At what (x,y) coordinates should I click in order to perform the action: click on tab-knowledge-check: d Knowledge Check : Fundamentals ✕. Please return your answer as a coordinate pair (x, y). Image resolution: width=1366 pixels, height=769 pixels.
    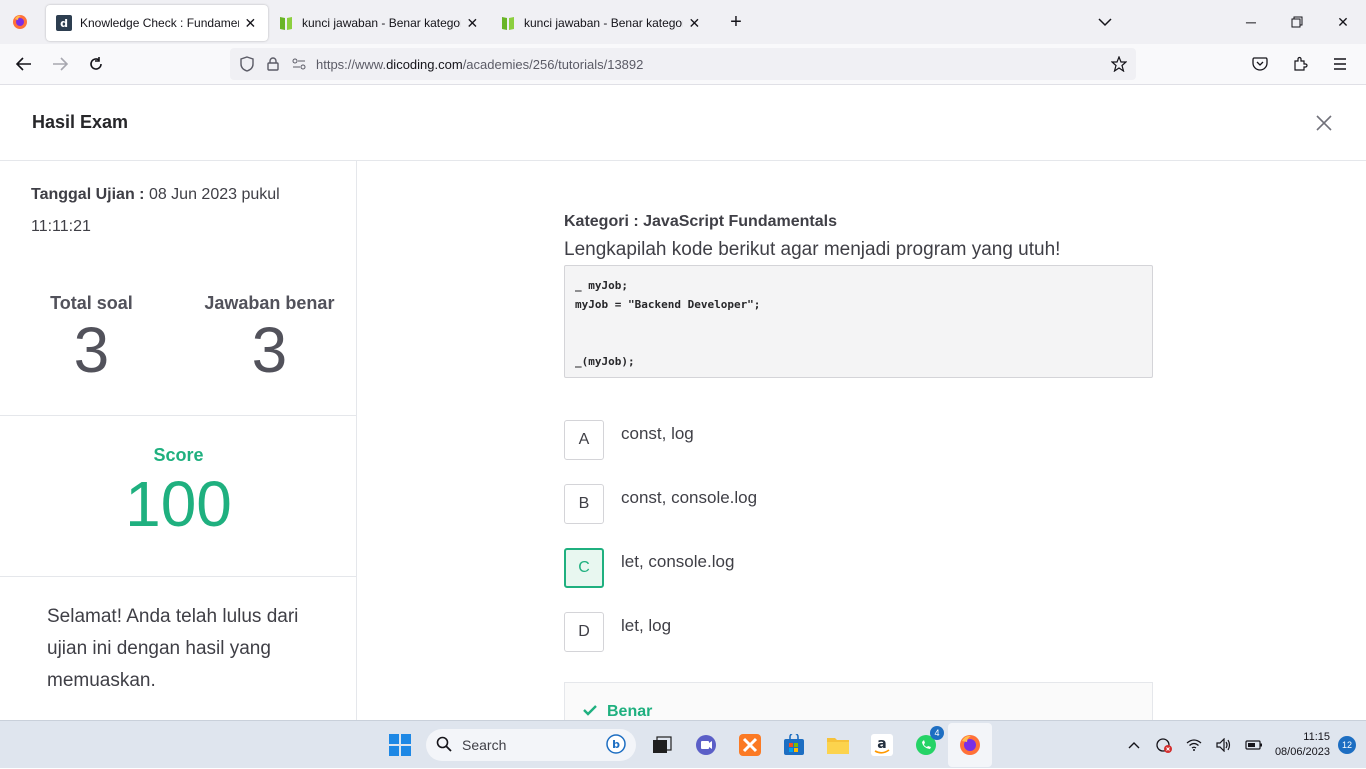
    Looking at the image, I should click on (157, 23).